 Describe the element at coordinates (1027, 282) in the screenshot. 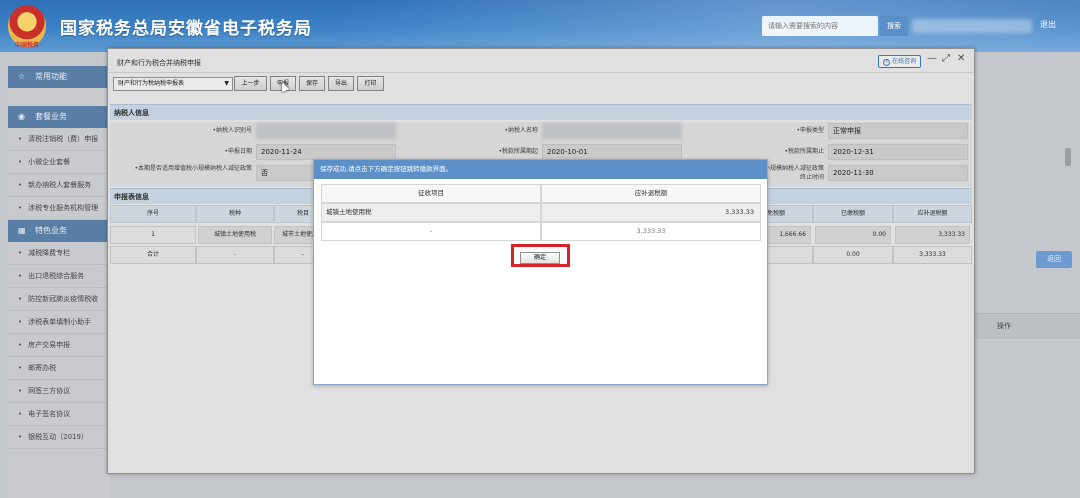

I see `right-panel` at that location.